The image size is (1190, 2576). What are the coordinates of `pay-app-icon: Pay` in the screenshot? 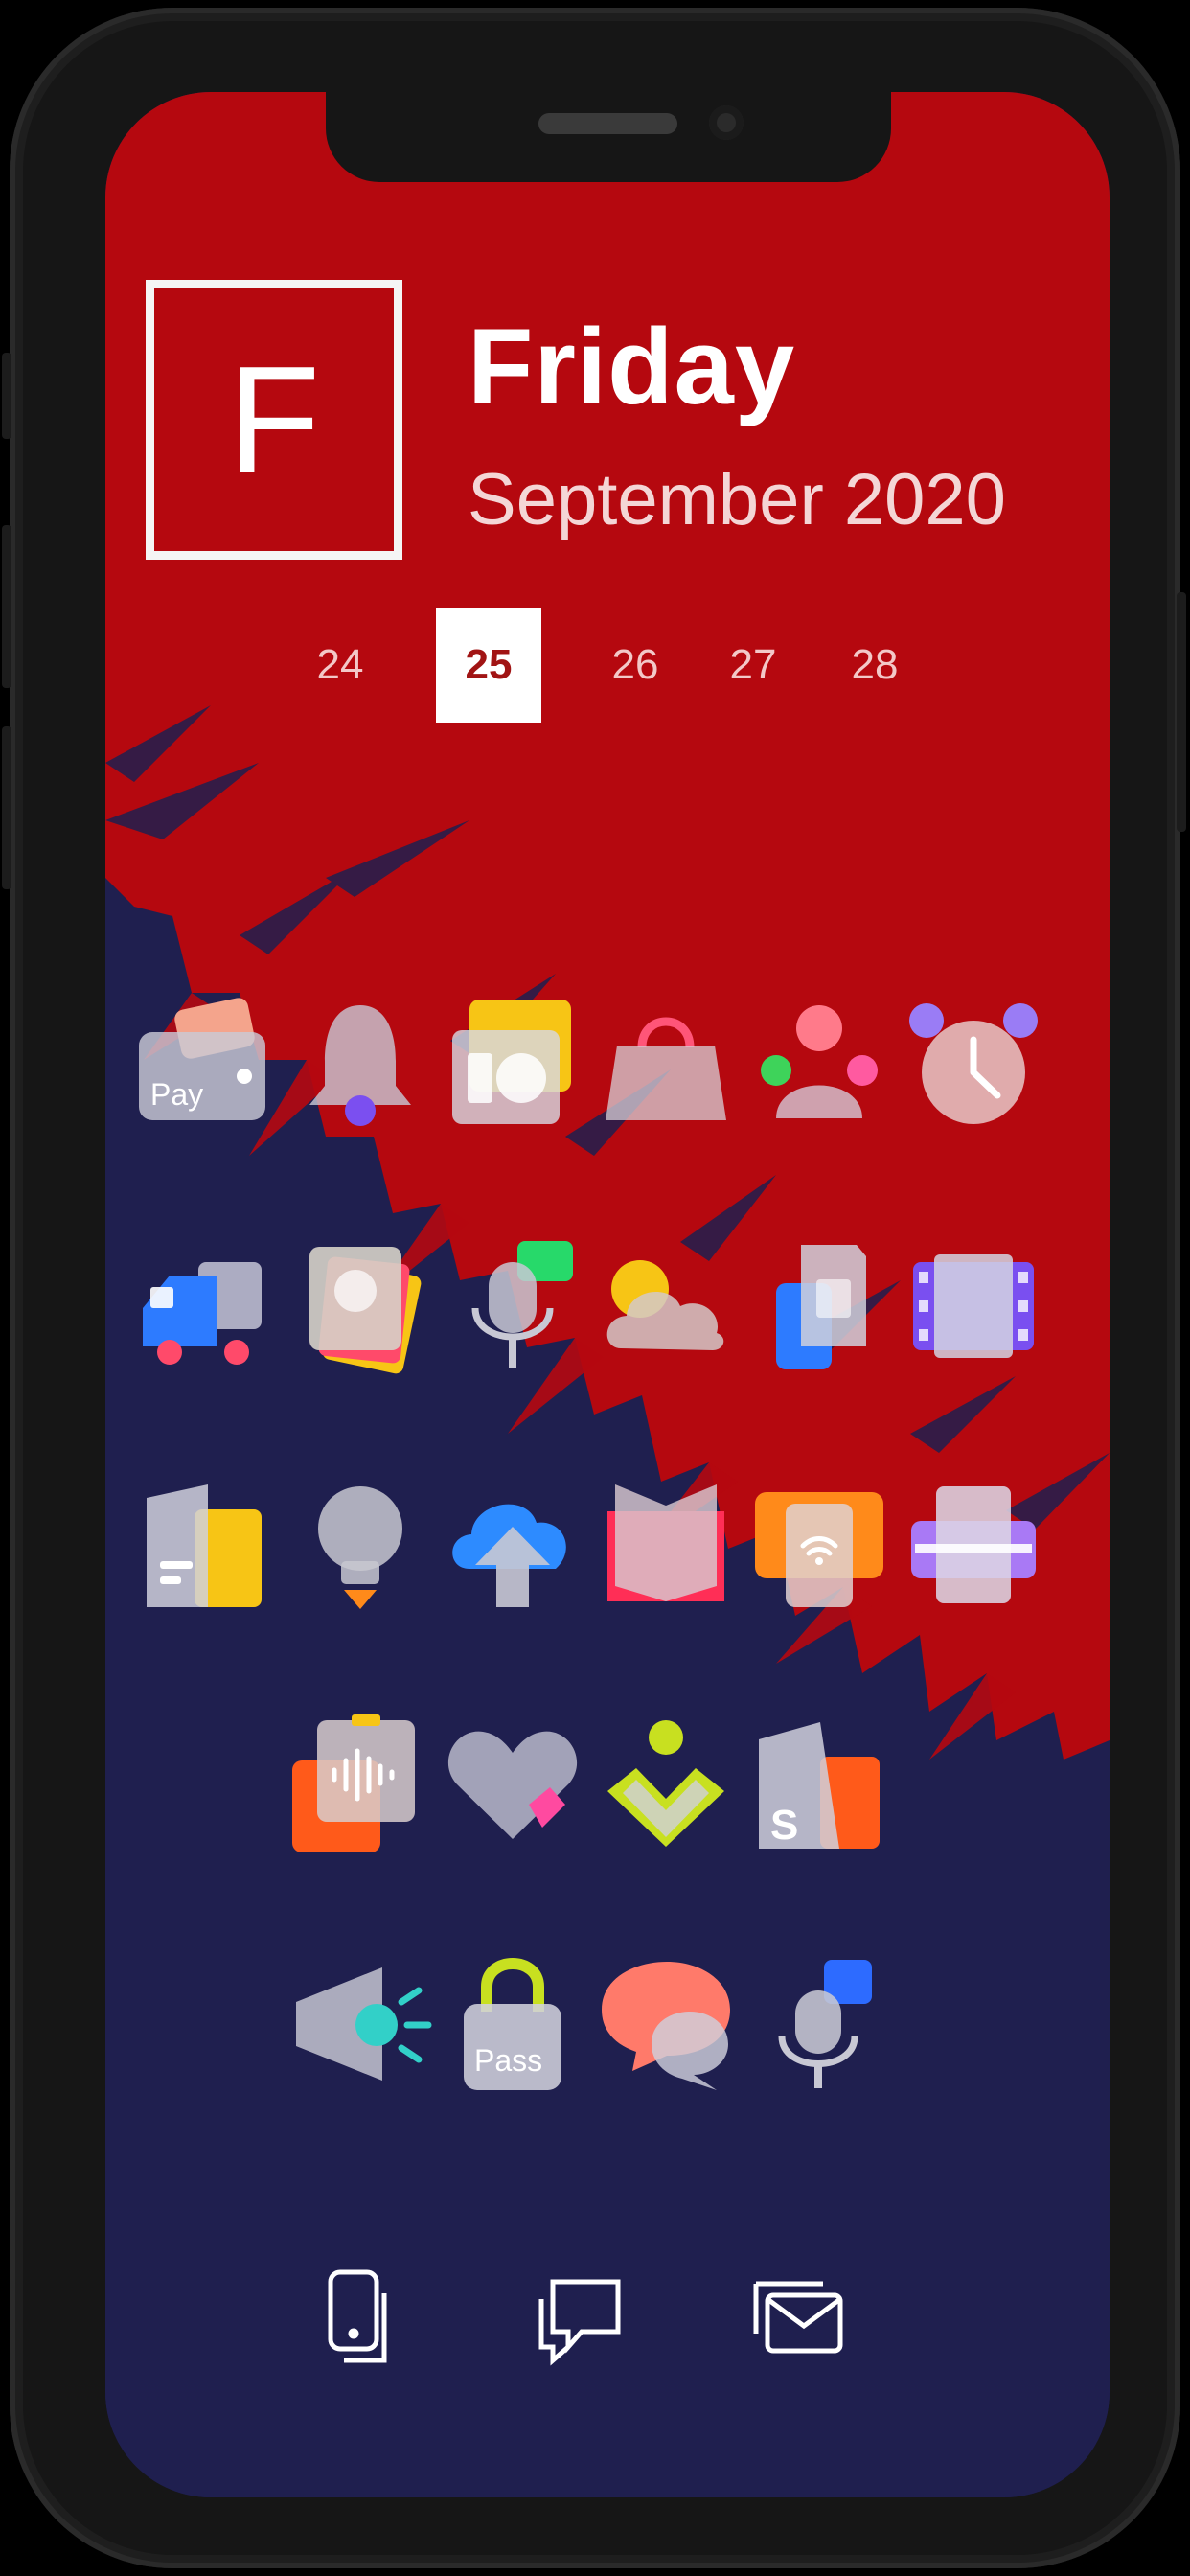 It's located at (203, 1065).